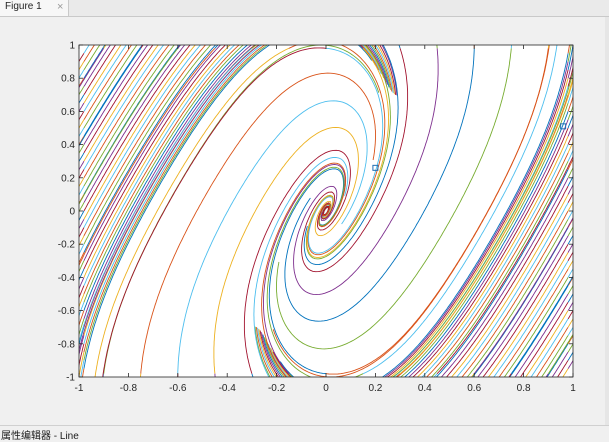 The height and width of the screenshot is (442, 609). I want to click on x-tick-label-9: 0.8, so click(524, 388).